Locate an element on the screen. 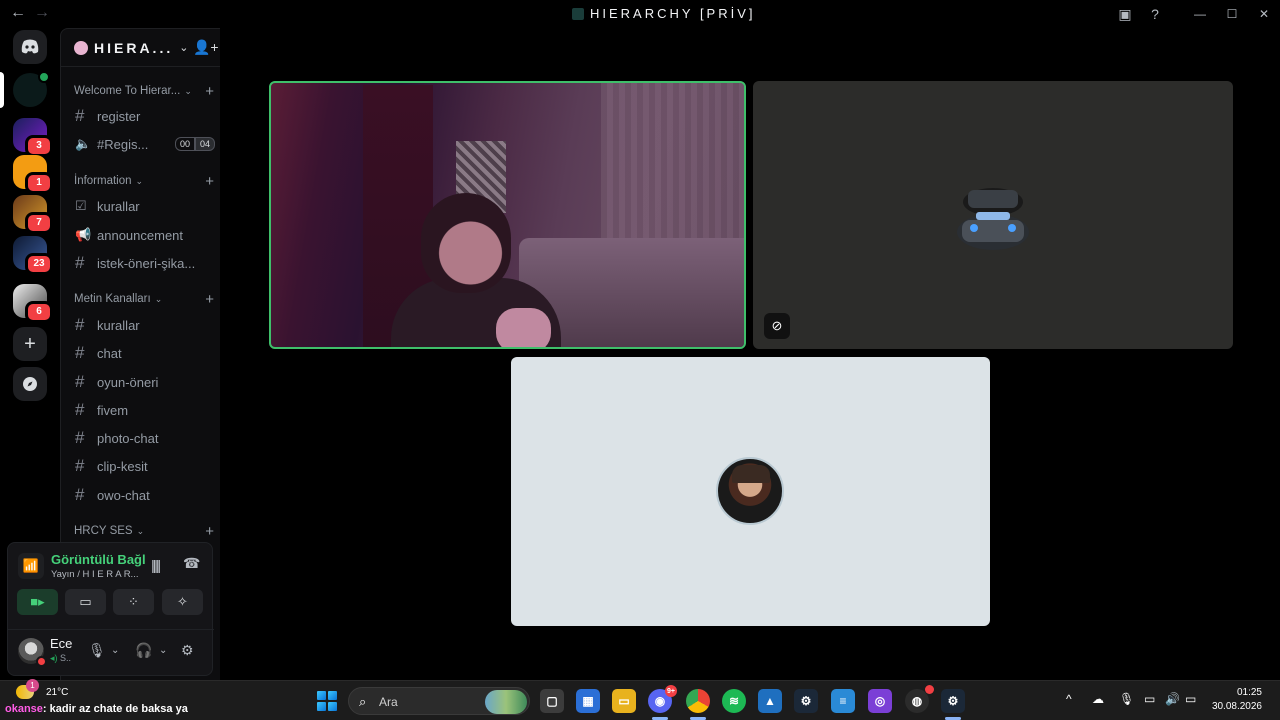 The width and height of the screenshot is (1280, 720). taskbar-clock: 01:25 30.08.2026 is located at coordinates (1237, 700).